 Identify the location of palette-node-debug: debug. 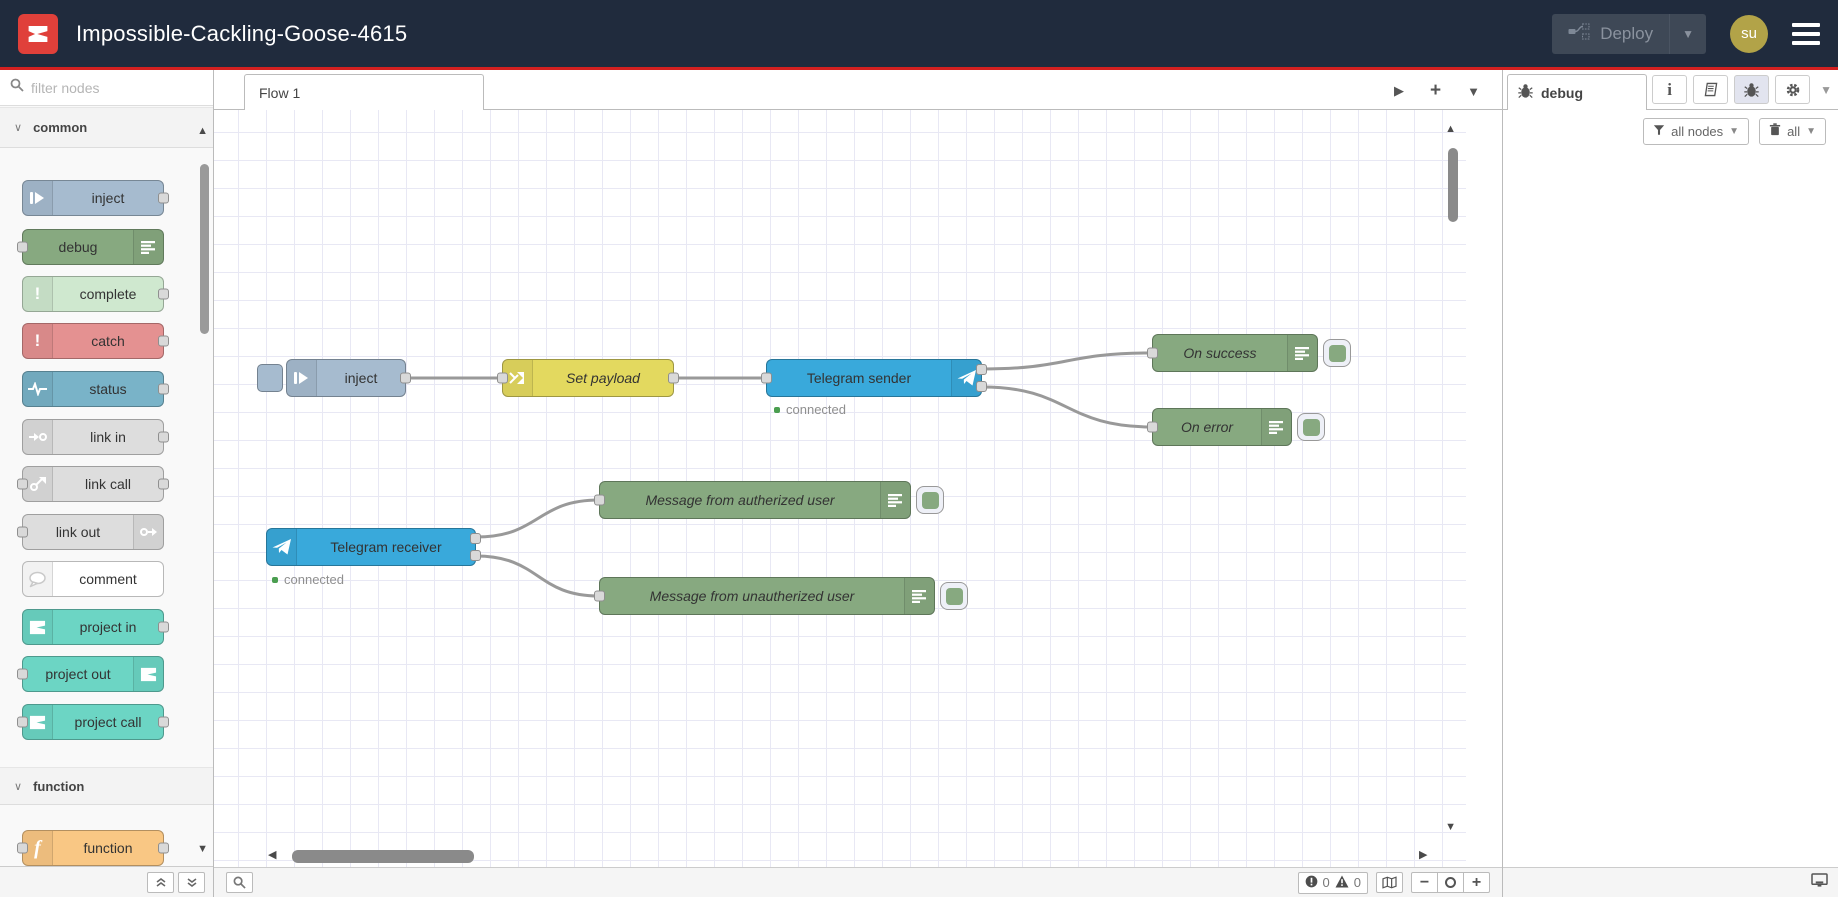
(90, 247).